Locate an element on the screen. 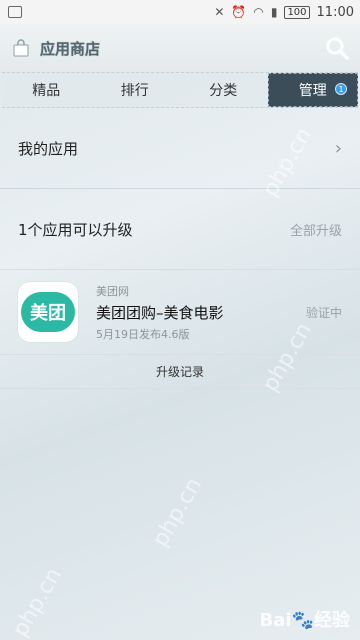 This screenshot has width=360, height=640. upgrade-history-link: 升级记录 is located at coordinates (180, 372).